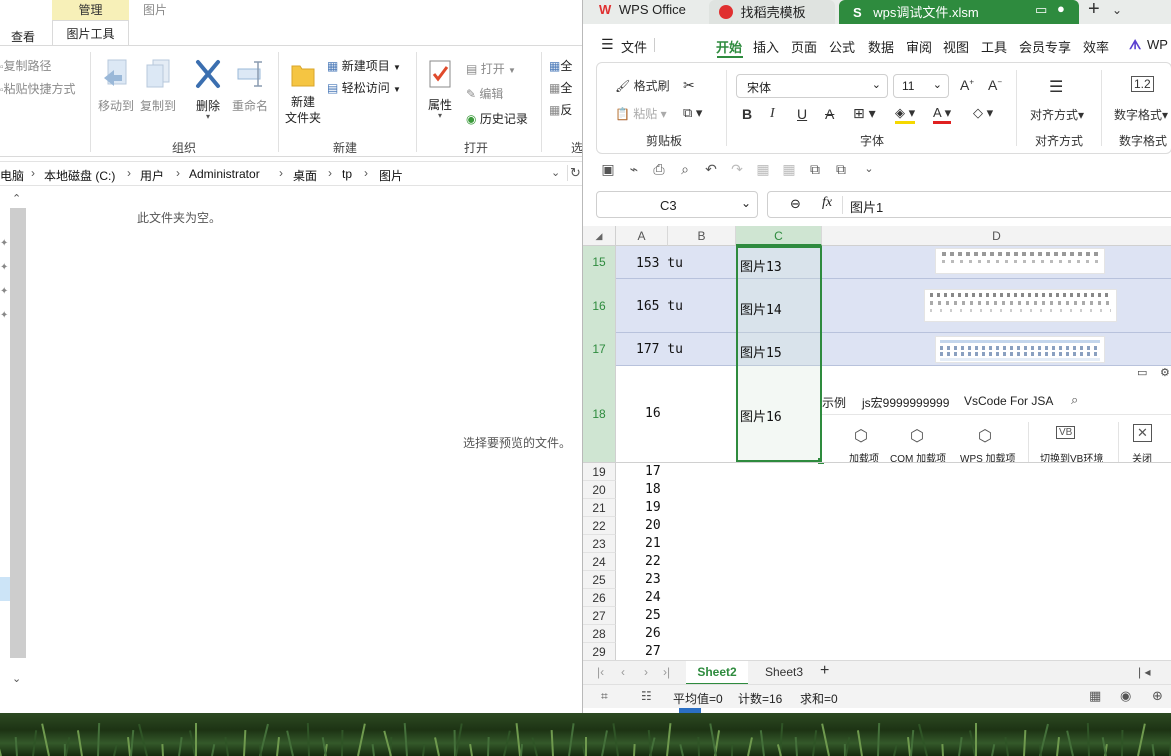  I want to click on cell-a20: 18, so click(653, 489).